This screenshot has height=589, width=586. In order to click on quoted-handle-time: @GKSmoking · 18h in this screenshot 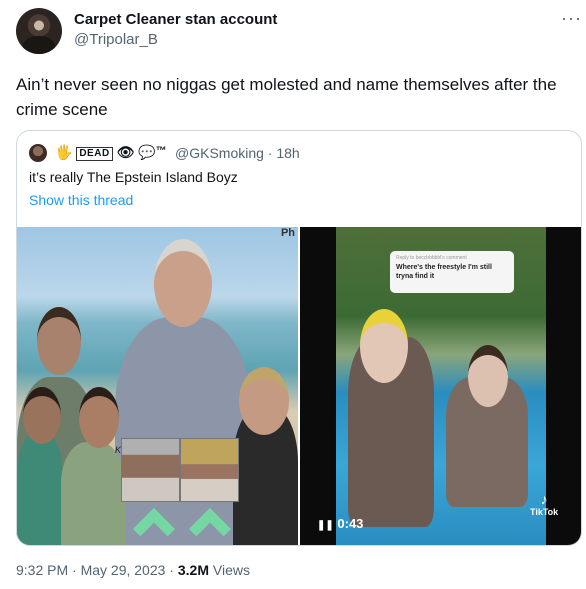, I will do `click(237, 153)`.